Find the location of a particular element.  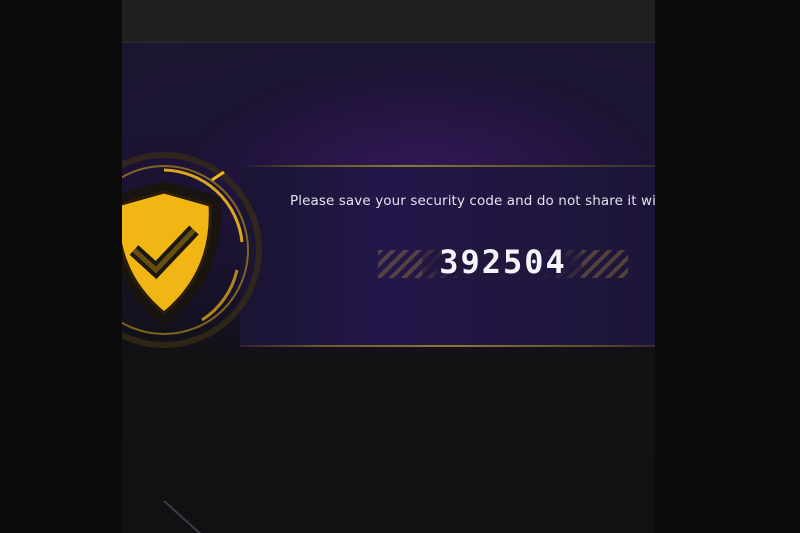

shield-check-icon is located at coordinates (192, 250).